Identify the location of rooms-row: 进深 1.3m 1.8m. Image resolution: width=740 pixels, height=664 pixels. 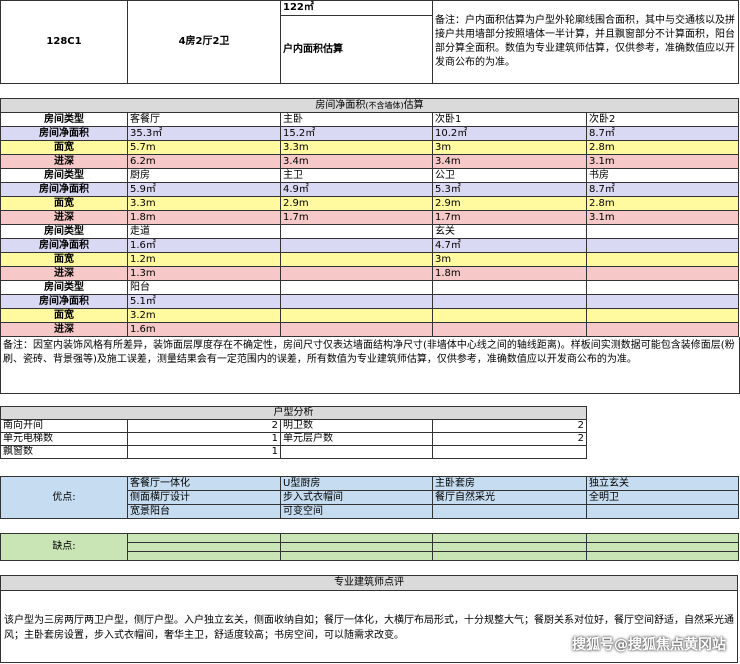
(370, 273).